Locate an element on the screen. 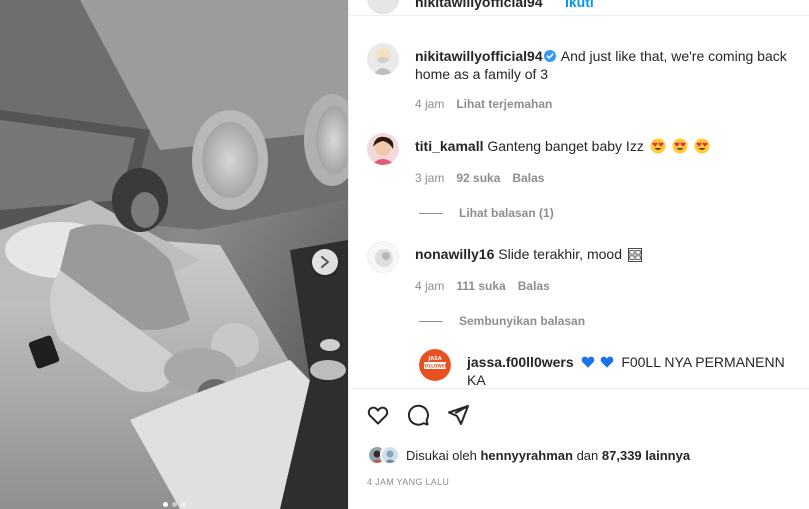  comment-text: nonawilly16 Slide terakhir, mood is located at coordinates (605, 254).